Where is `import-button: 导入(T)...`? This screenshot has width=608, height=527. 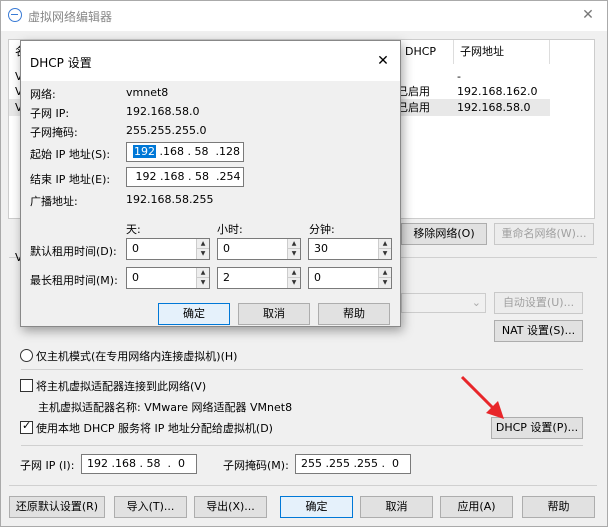 import-button: 导入(T)... is located at coordinates (150, 507).